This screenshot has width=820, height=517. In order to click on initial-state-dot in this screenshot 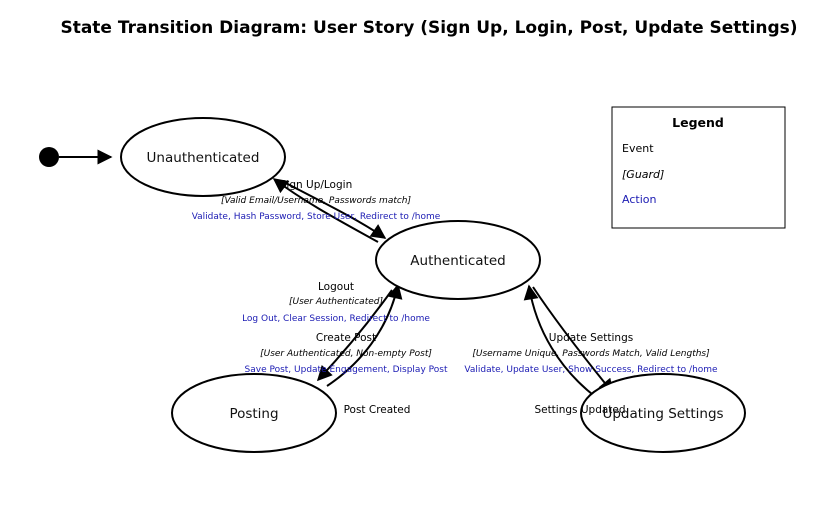, I will do `click(49, 157)`.